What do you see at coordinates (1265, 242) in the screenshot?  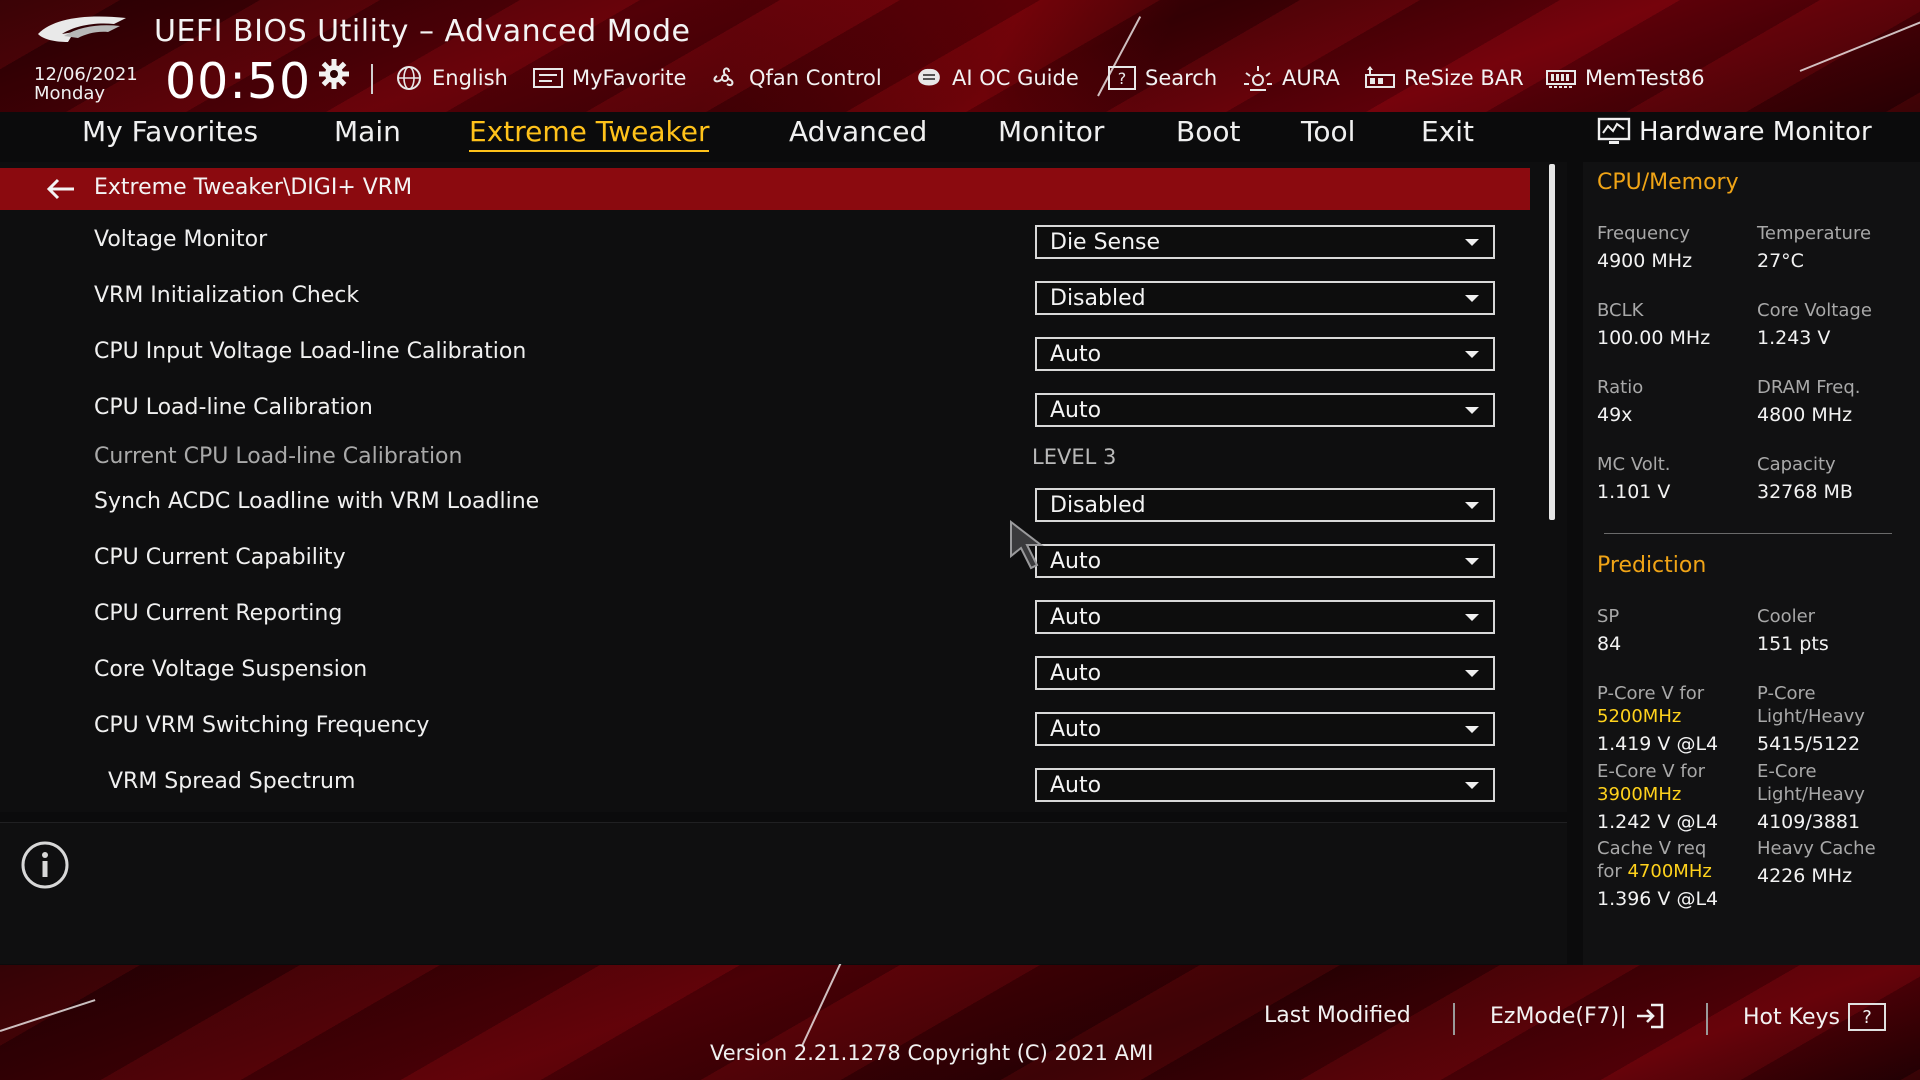 I see `dropdown-voltage-monitor: Die Sense` at bounding box center [1265, 242].